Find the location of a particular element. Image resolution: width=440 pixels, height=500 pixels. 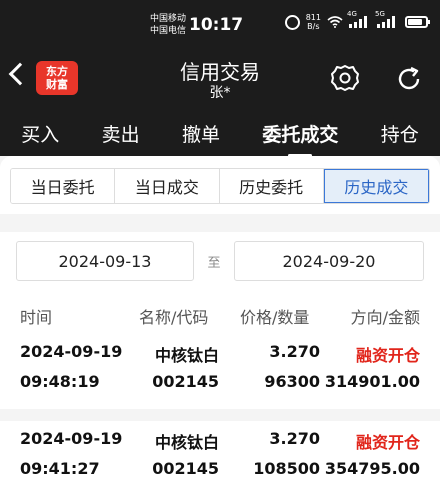

record-separator is located at coordinates (220, 415).